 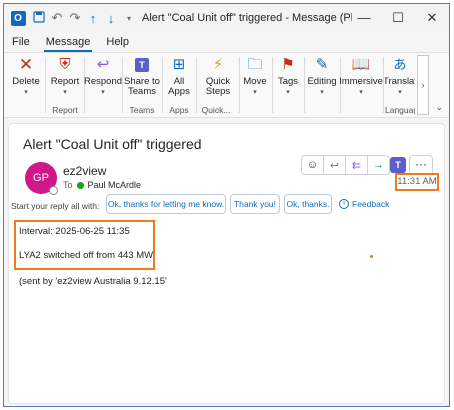 I want to click on tab-help: Help, so click(x=117, y=43).